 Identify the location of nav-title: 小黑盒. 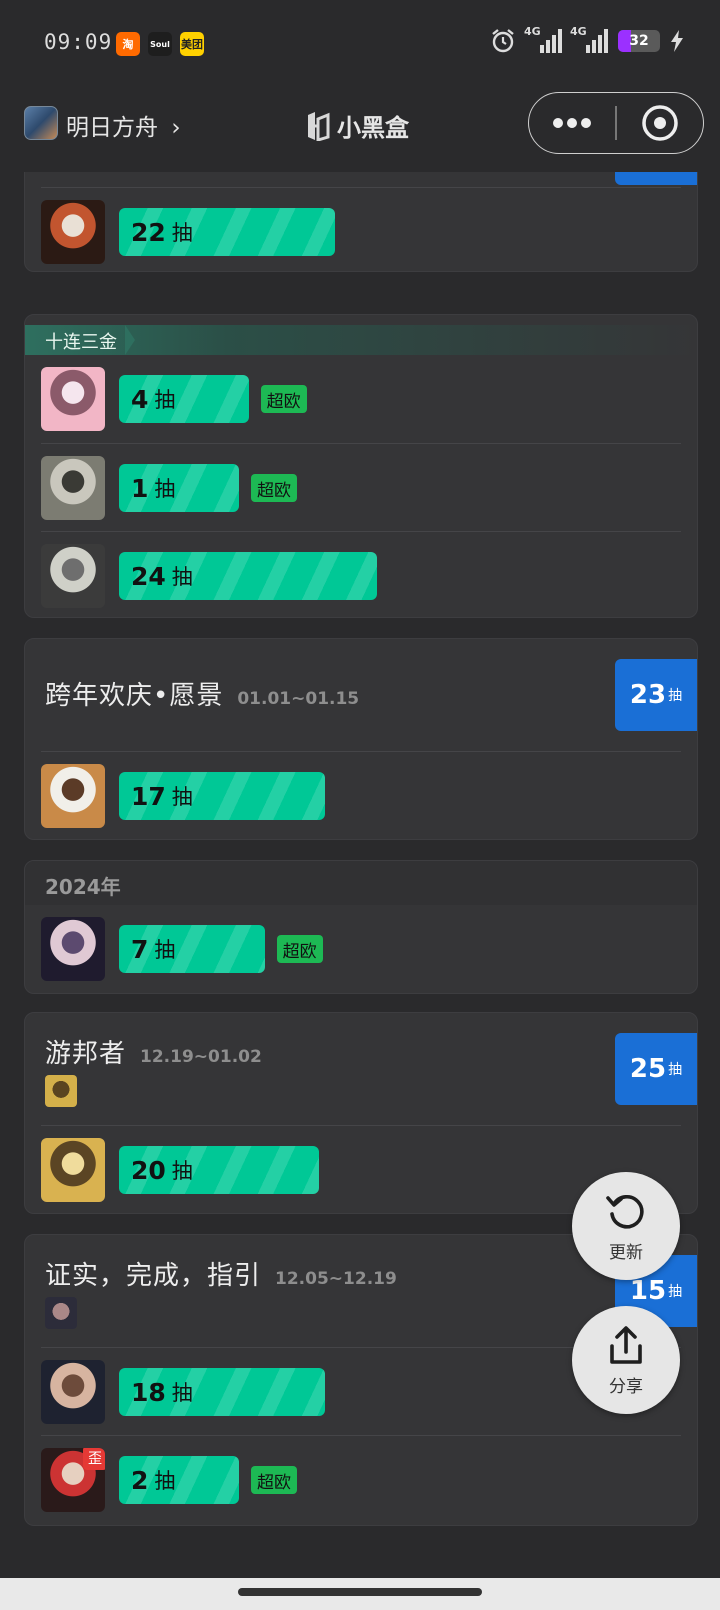
(373, 128).